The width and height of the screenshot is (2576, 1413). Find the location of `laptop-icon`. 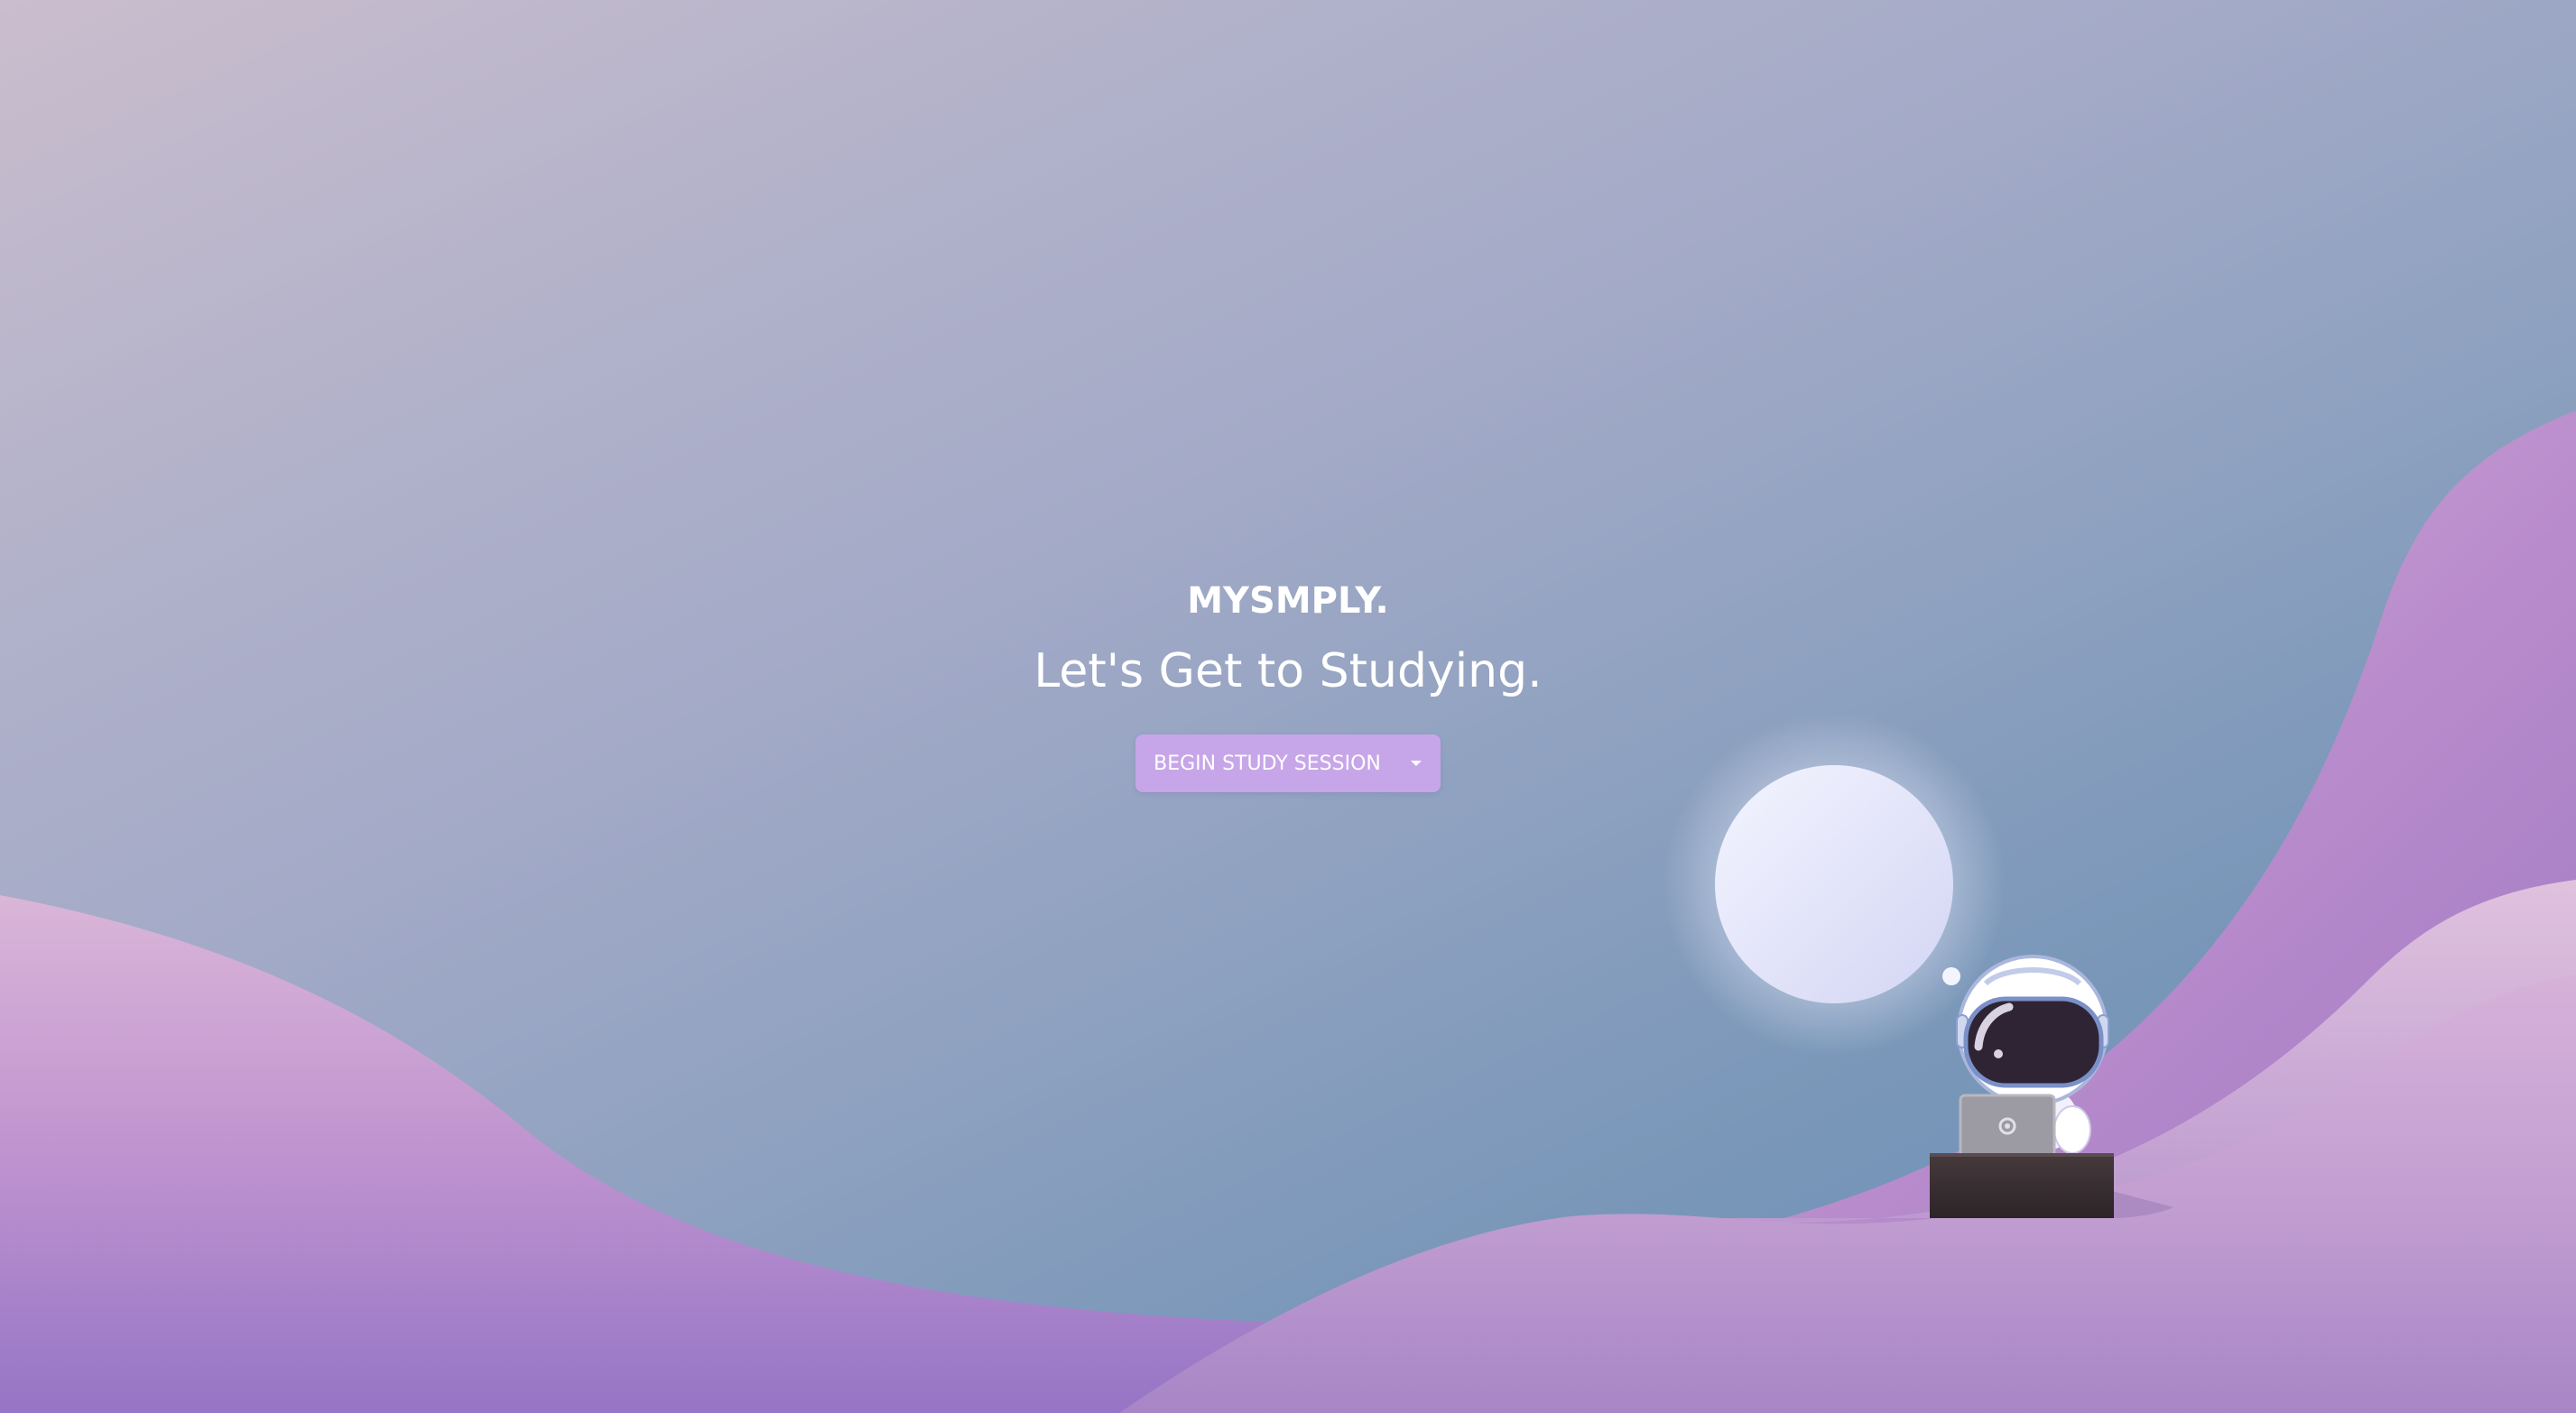

laptop-icon is located at coordinates (2007, 1126).